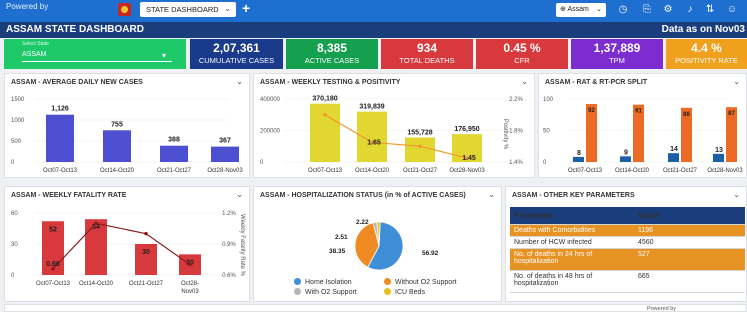 Image resolution: width=747 pixels, height=312 pixels. I want to click on legend-item: With O2 Support, so click(325, 292).